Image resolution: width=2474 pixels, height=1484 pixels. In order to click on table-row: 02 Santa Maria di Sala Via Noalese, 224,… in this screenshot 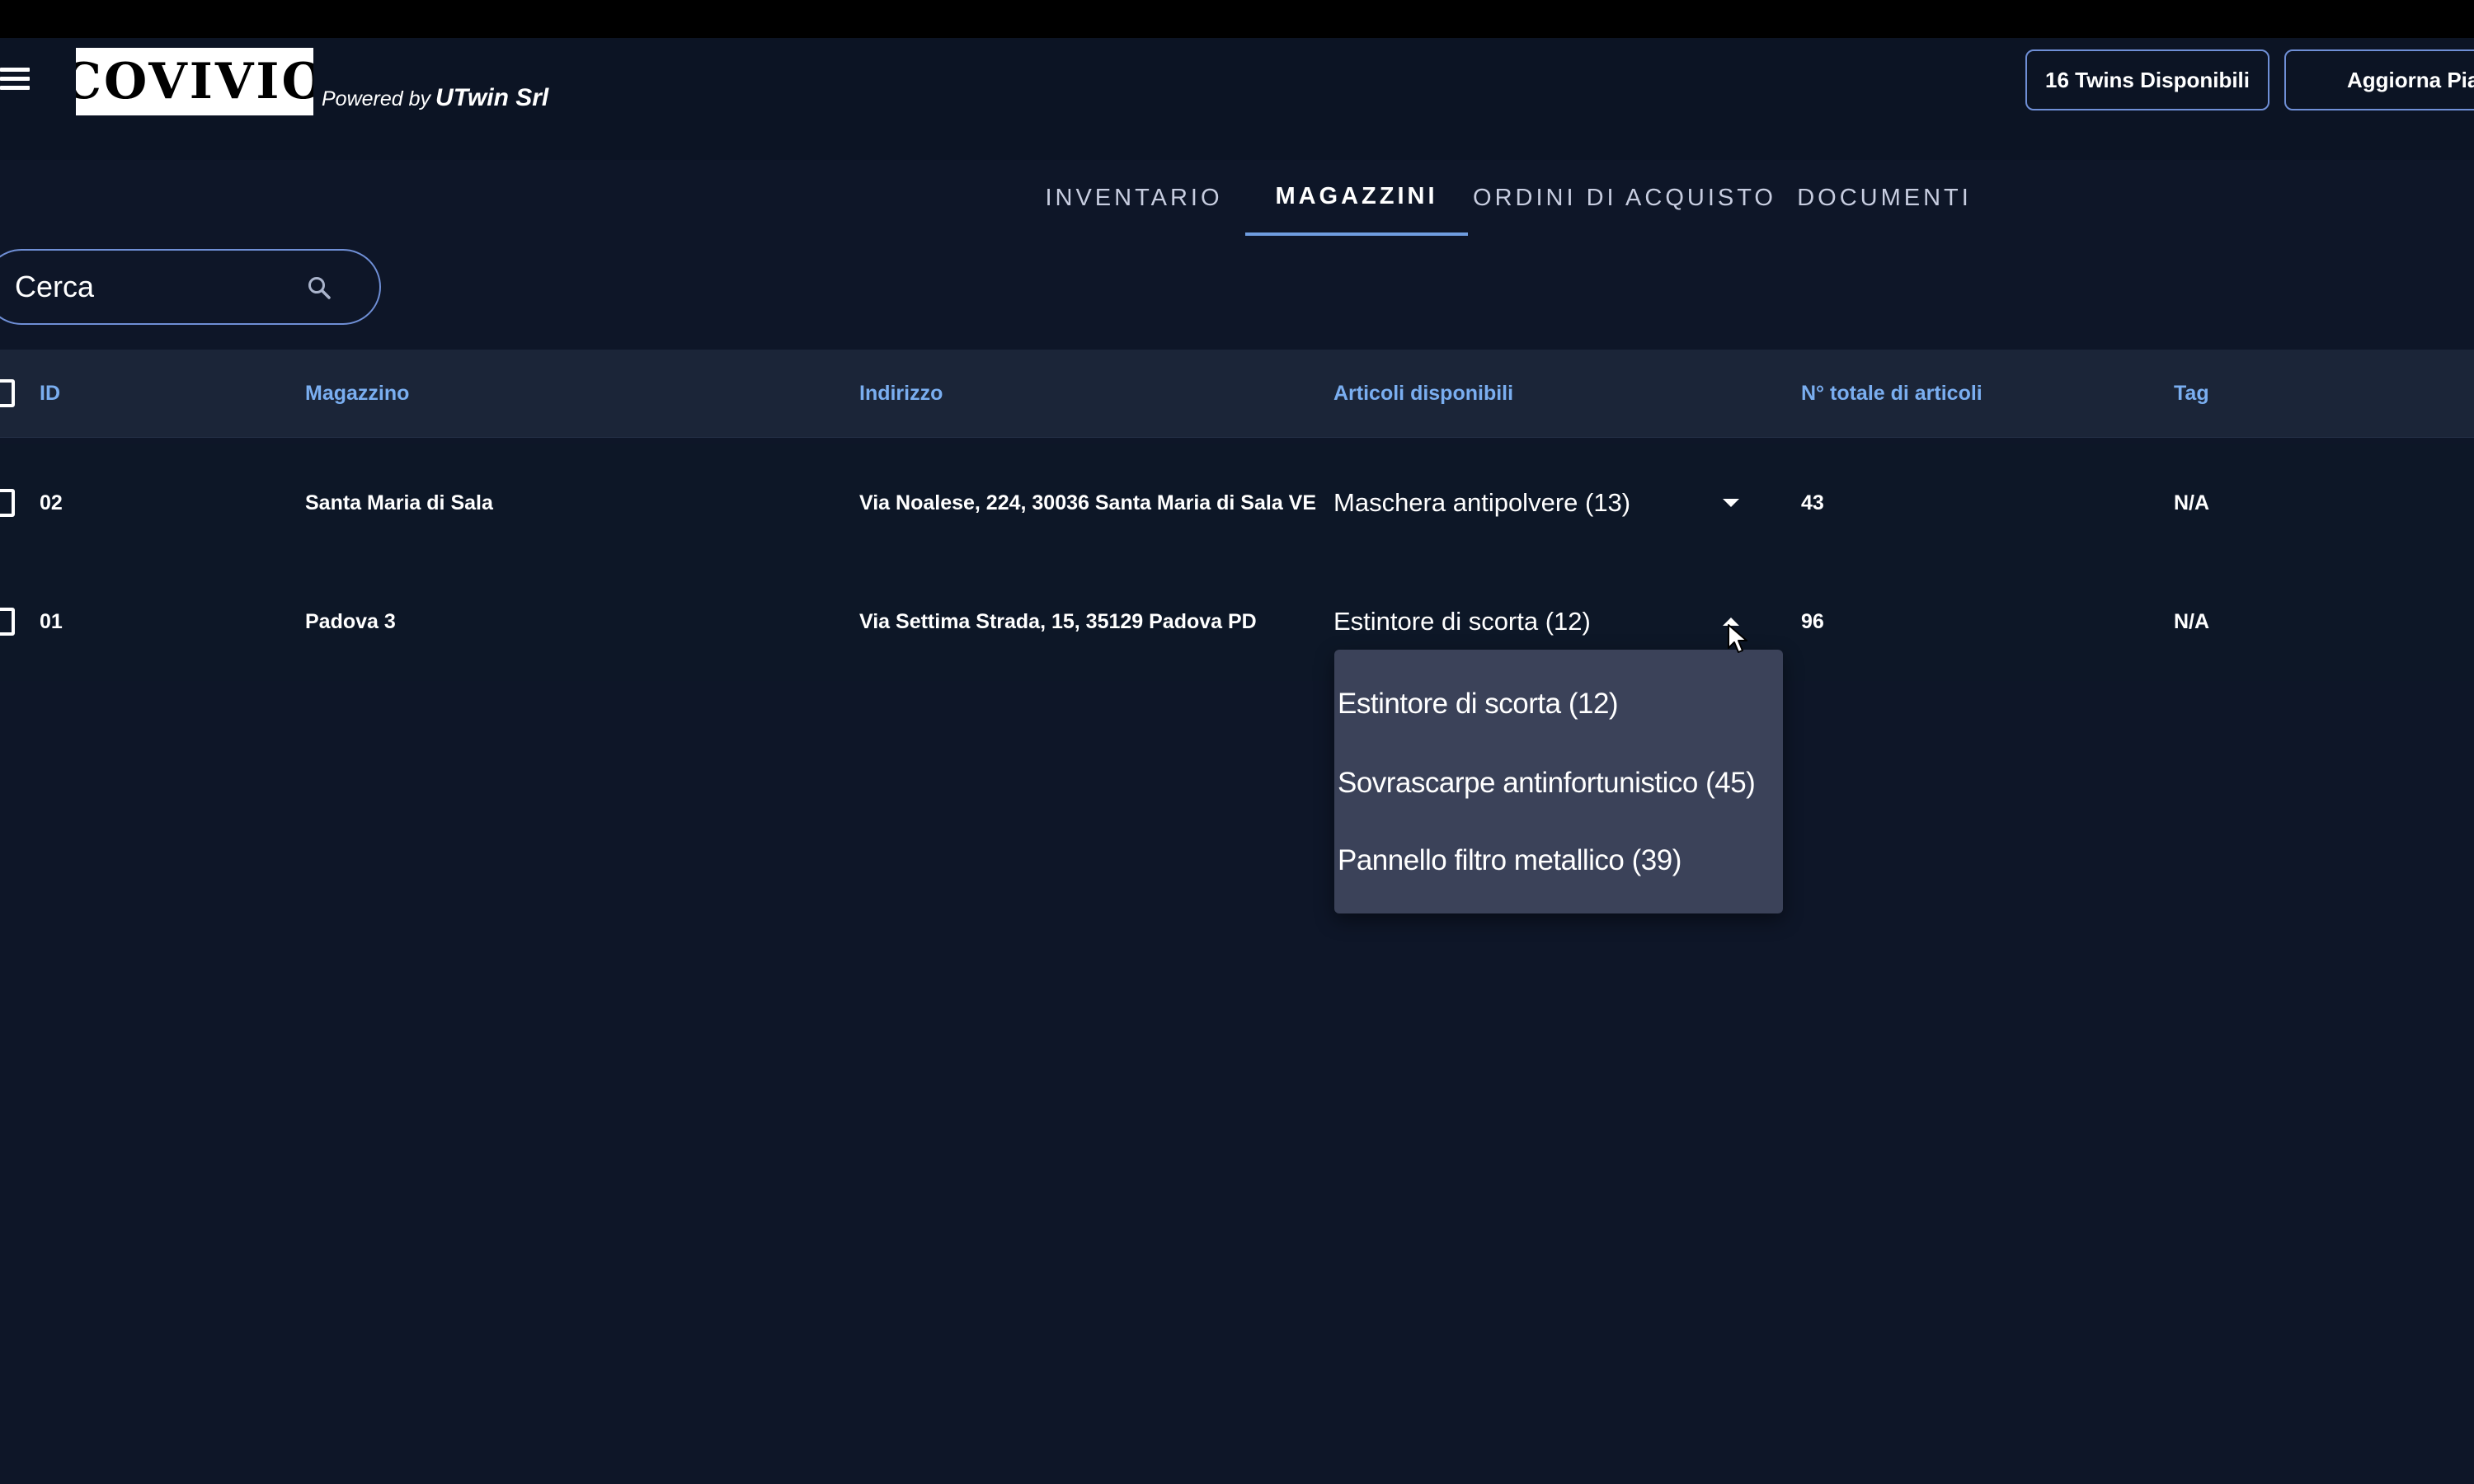, I will do `click(1237, 503)`.